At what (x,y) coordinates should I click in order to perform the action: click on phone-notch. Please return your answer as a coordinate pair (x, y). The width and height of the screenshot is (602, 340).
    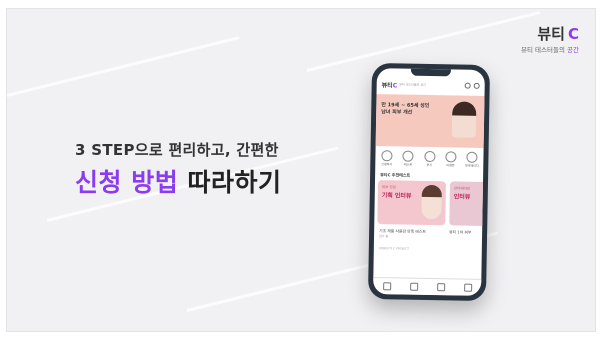
    Looking at the image, I should click on (430, 72).